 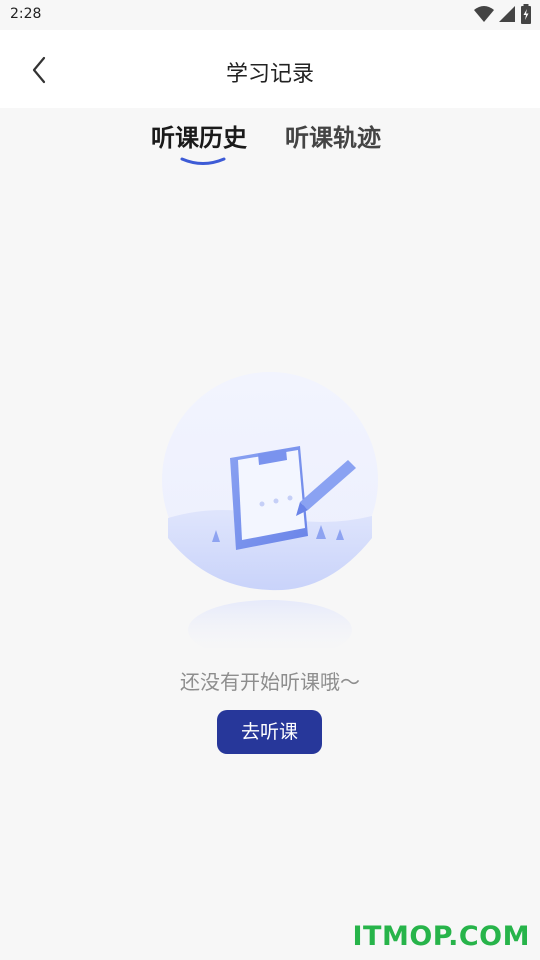 What do you see at coordinates (270, 148) in the screenshot?
I see `tab-bar: 听课历史 听课轨迹` at bounding box center [270, 148].